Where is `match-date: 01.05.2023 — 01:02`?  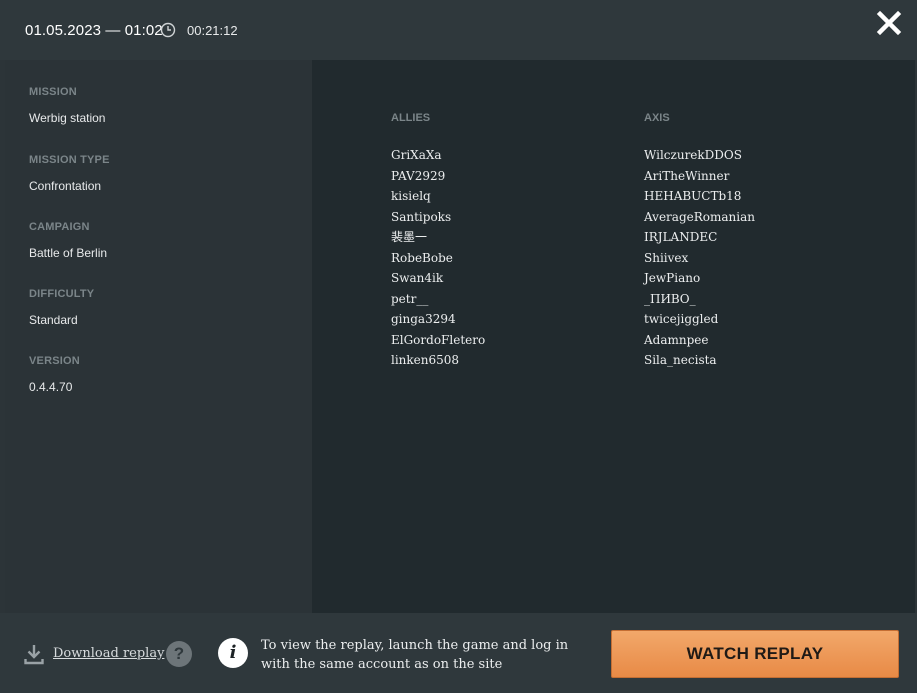 match-date: 01.05.2023 — 01:02 is located at coordinates (94, 30).